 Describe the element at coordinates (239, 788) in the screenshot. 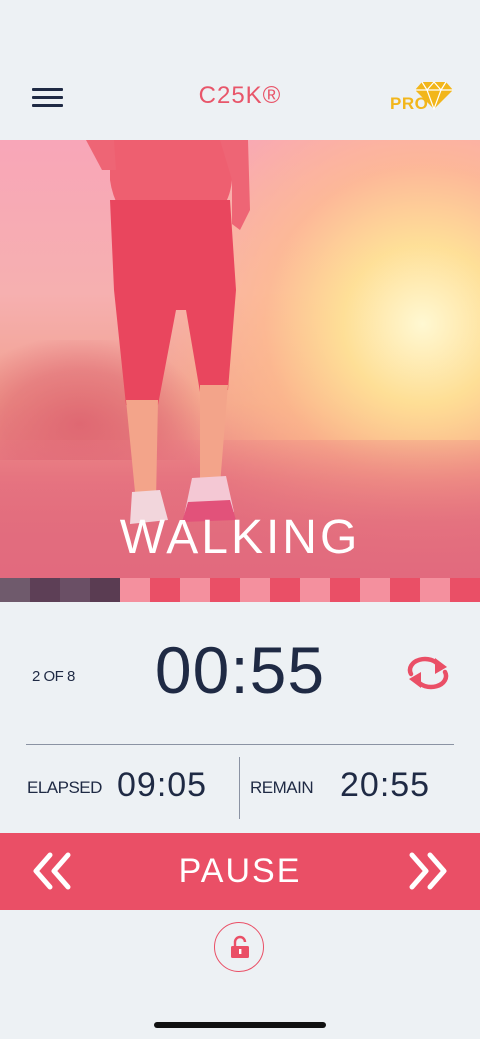

I see `stats-divider` at that location.